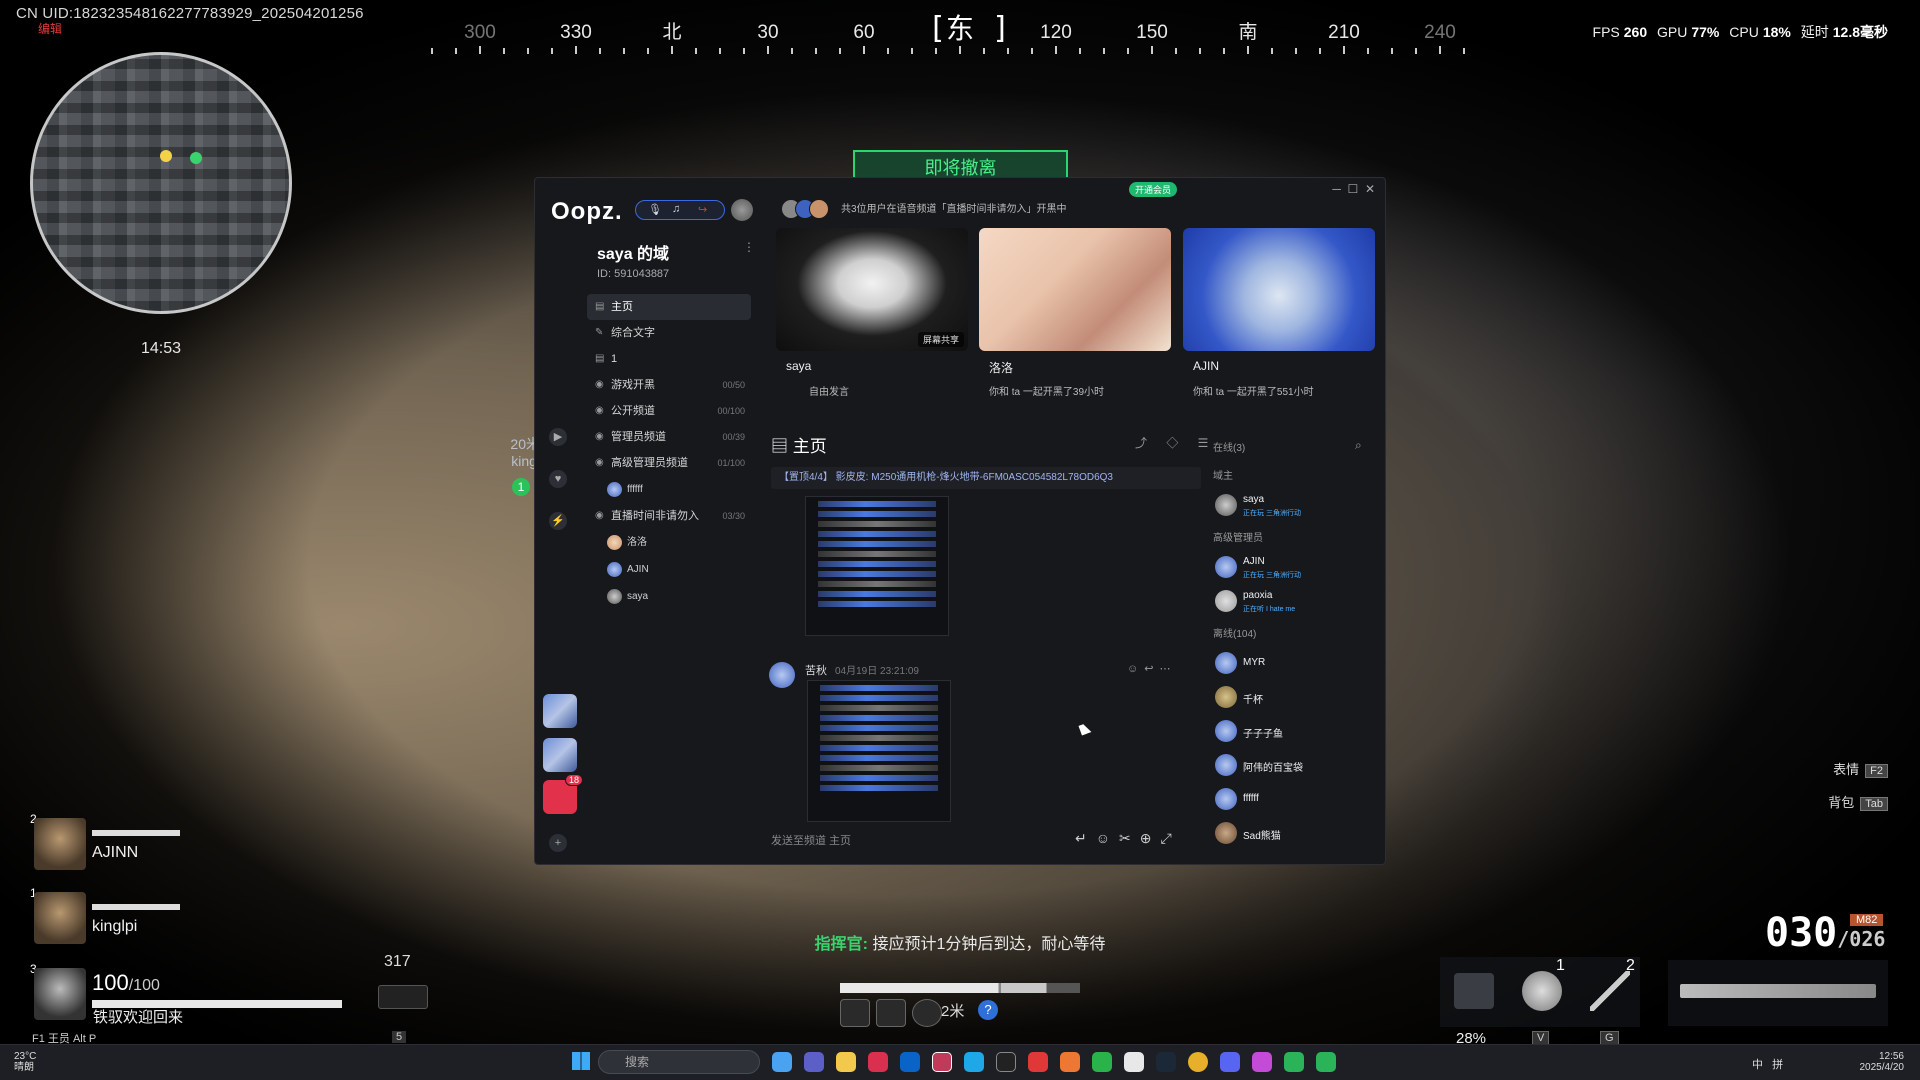 This screenshot has height=1080, width=1920. Describe the element at coordinates (669, 463) in the screenshot. I see `channel-senior-admin: ◉ 高级管理员频道 01/100` at that location.